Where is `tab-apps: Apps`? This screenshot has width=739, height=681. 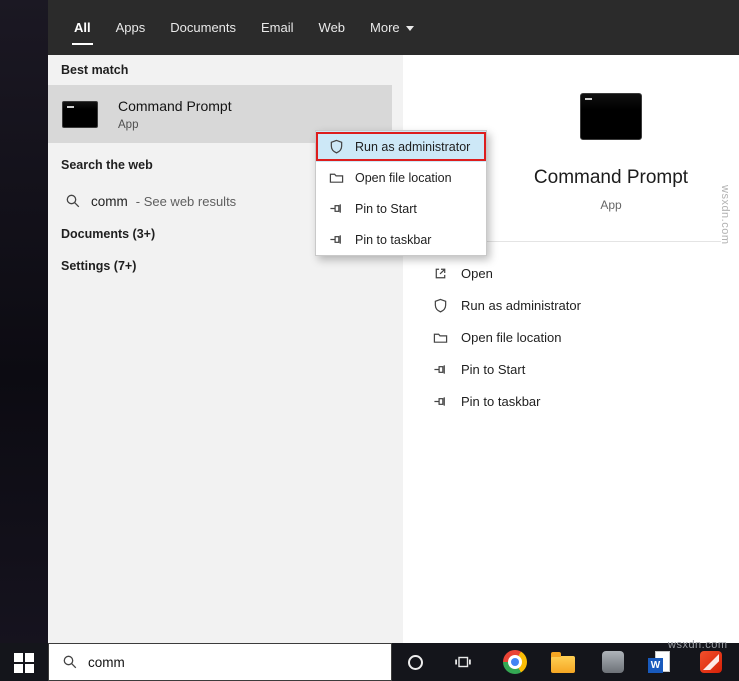 tab-apps: Apps is located at coordinates (131, 27).